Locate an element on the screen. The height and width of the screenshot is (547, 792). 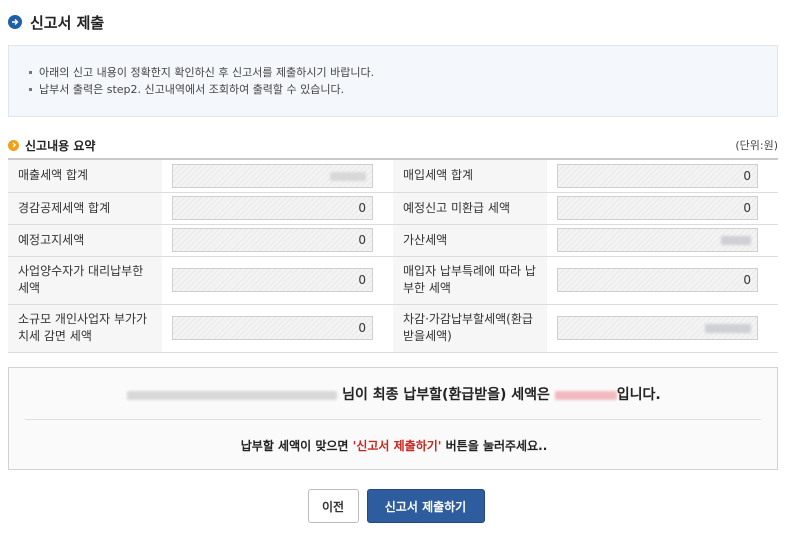
table-row: 예정고지세액 0 가산세액 is located at coordinates (393, 240).